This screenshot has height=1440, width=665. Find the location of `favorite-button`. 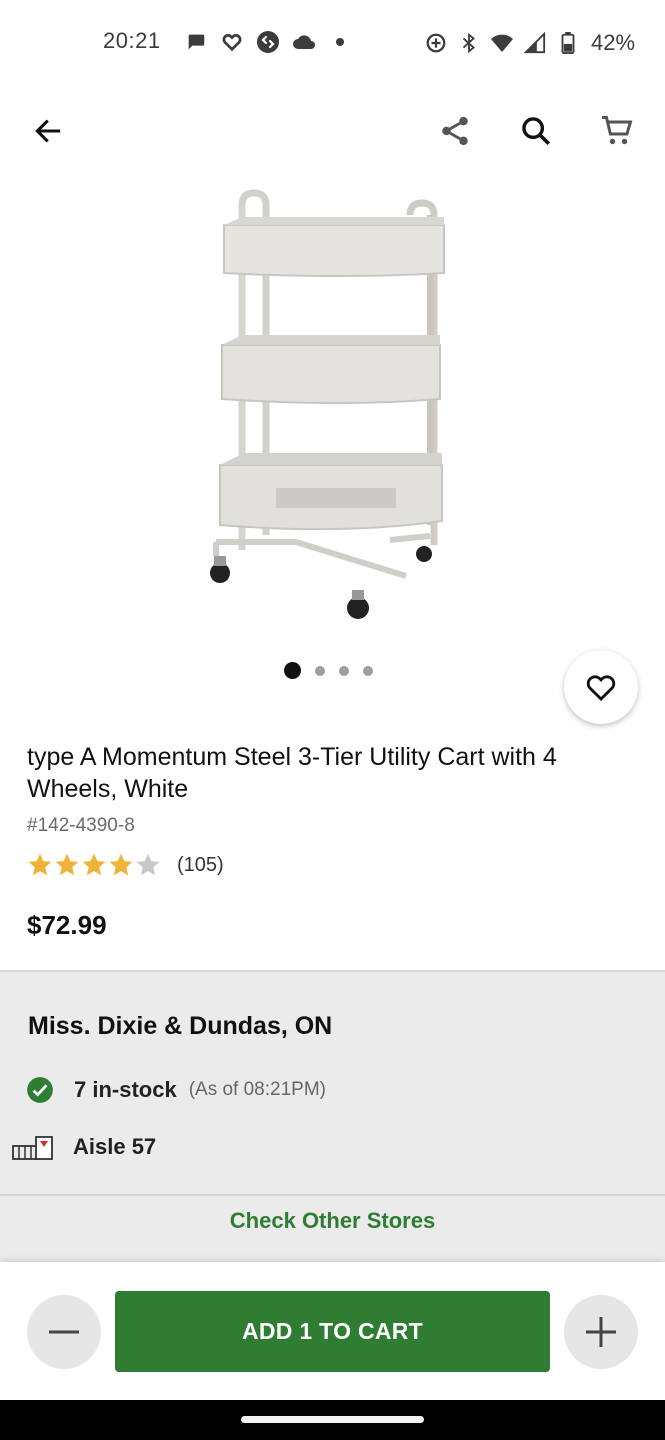

favorite-button is located at coordinates (601, 687).